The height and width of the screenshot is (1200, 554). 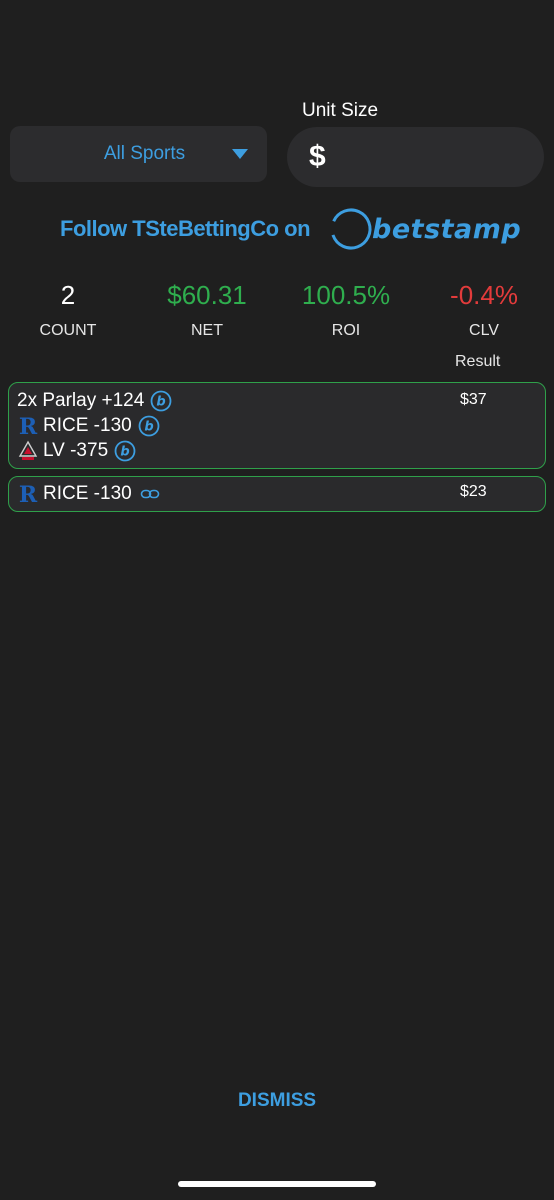 What do you see at coordinates (277, 494) in the screenshot?
I see `bet-card-single: R RICE -130 $23` at bounding box center [277, 494].